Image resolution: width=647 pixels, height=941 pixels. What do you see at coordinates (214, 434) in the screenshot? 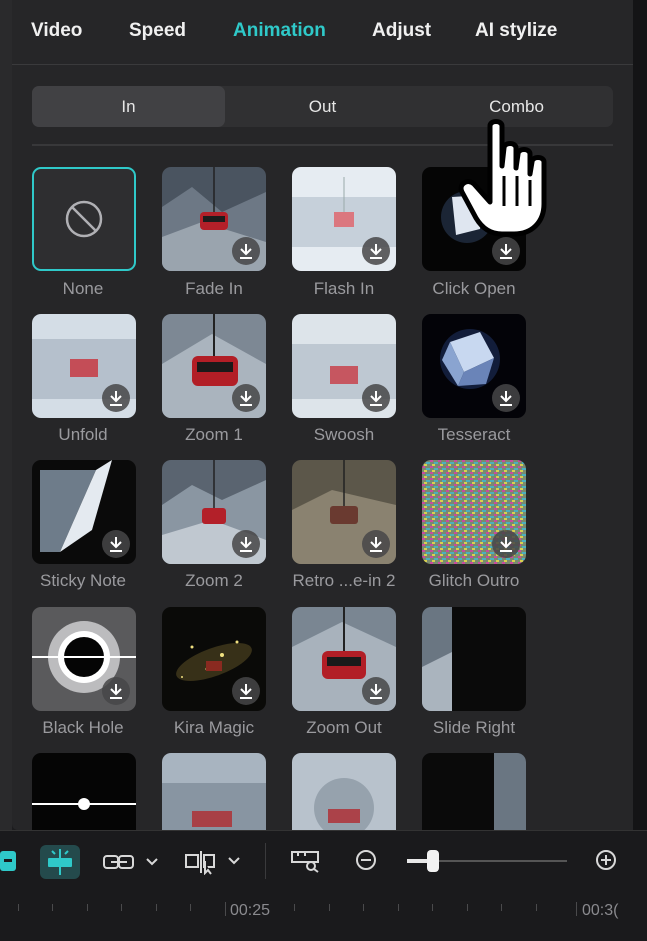
I see `animation-label: Zoom 1` at bounding box center [214, 434].